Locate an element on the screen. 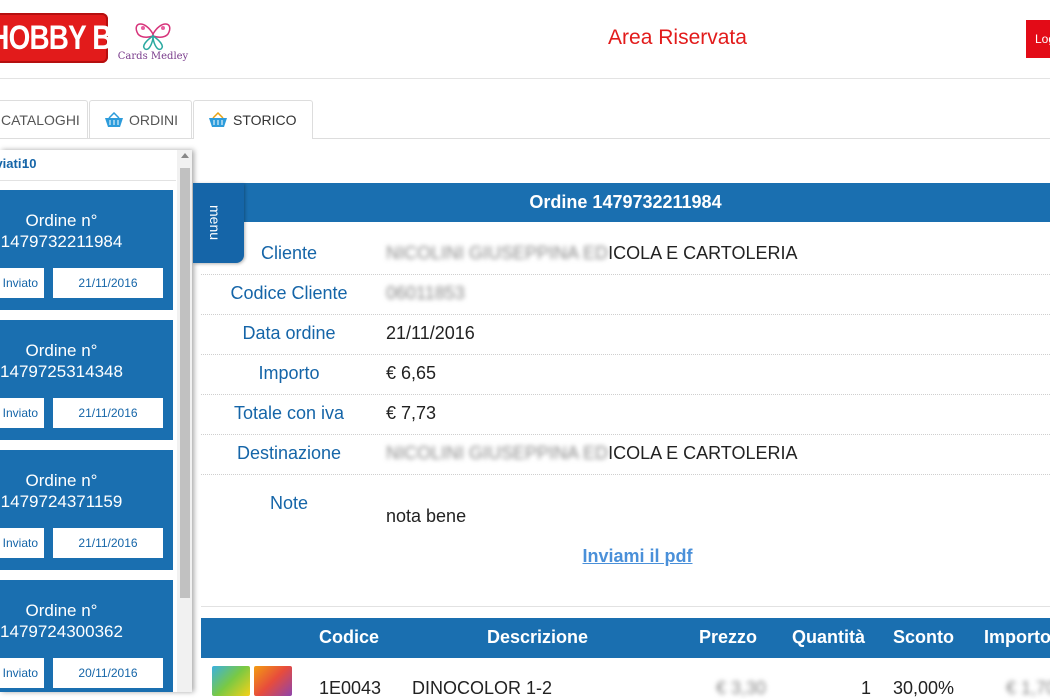  cell-importo: € 1,70 is located at coordinates (1028, 688).